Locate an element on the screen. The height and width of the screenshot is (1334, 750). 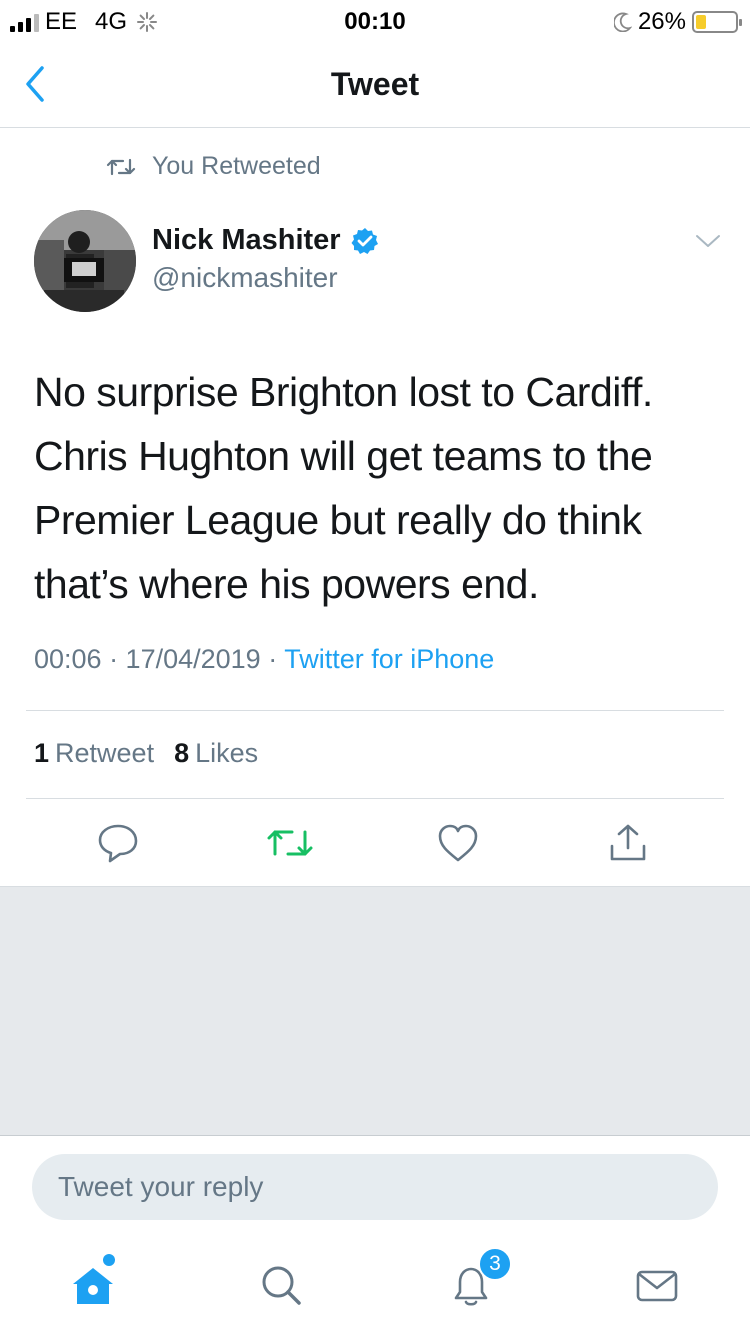
mail-icon is located at coordinates (657, 1286).